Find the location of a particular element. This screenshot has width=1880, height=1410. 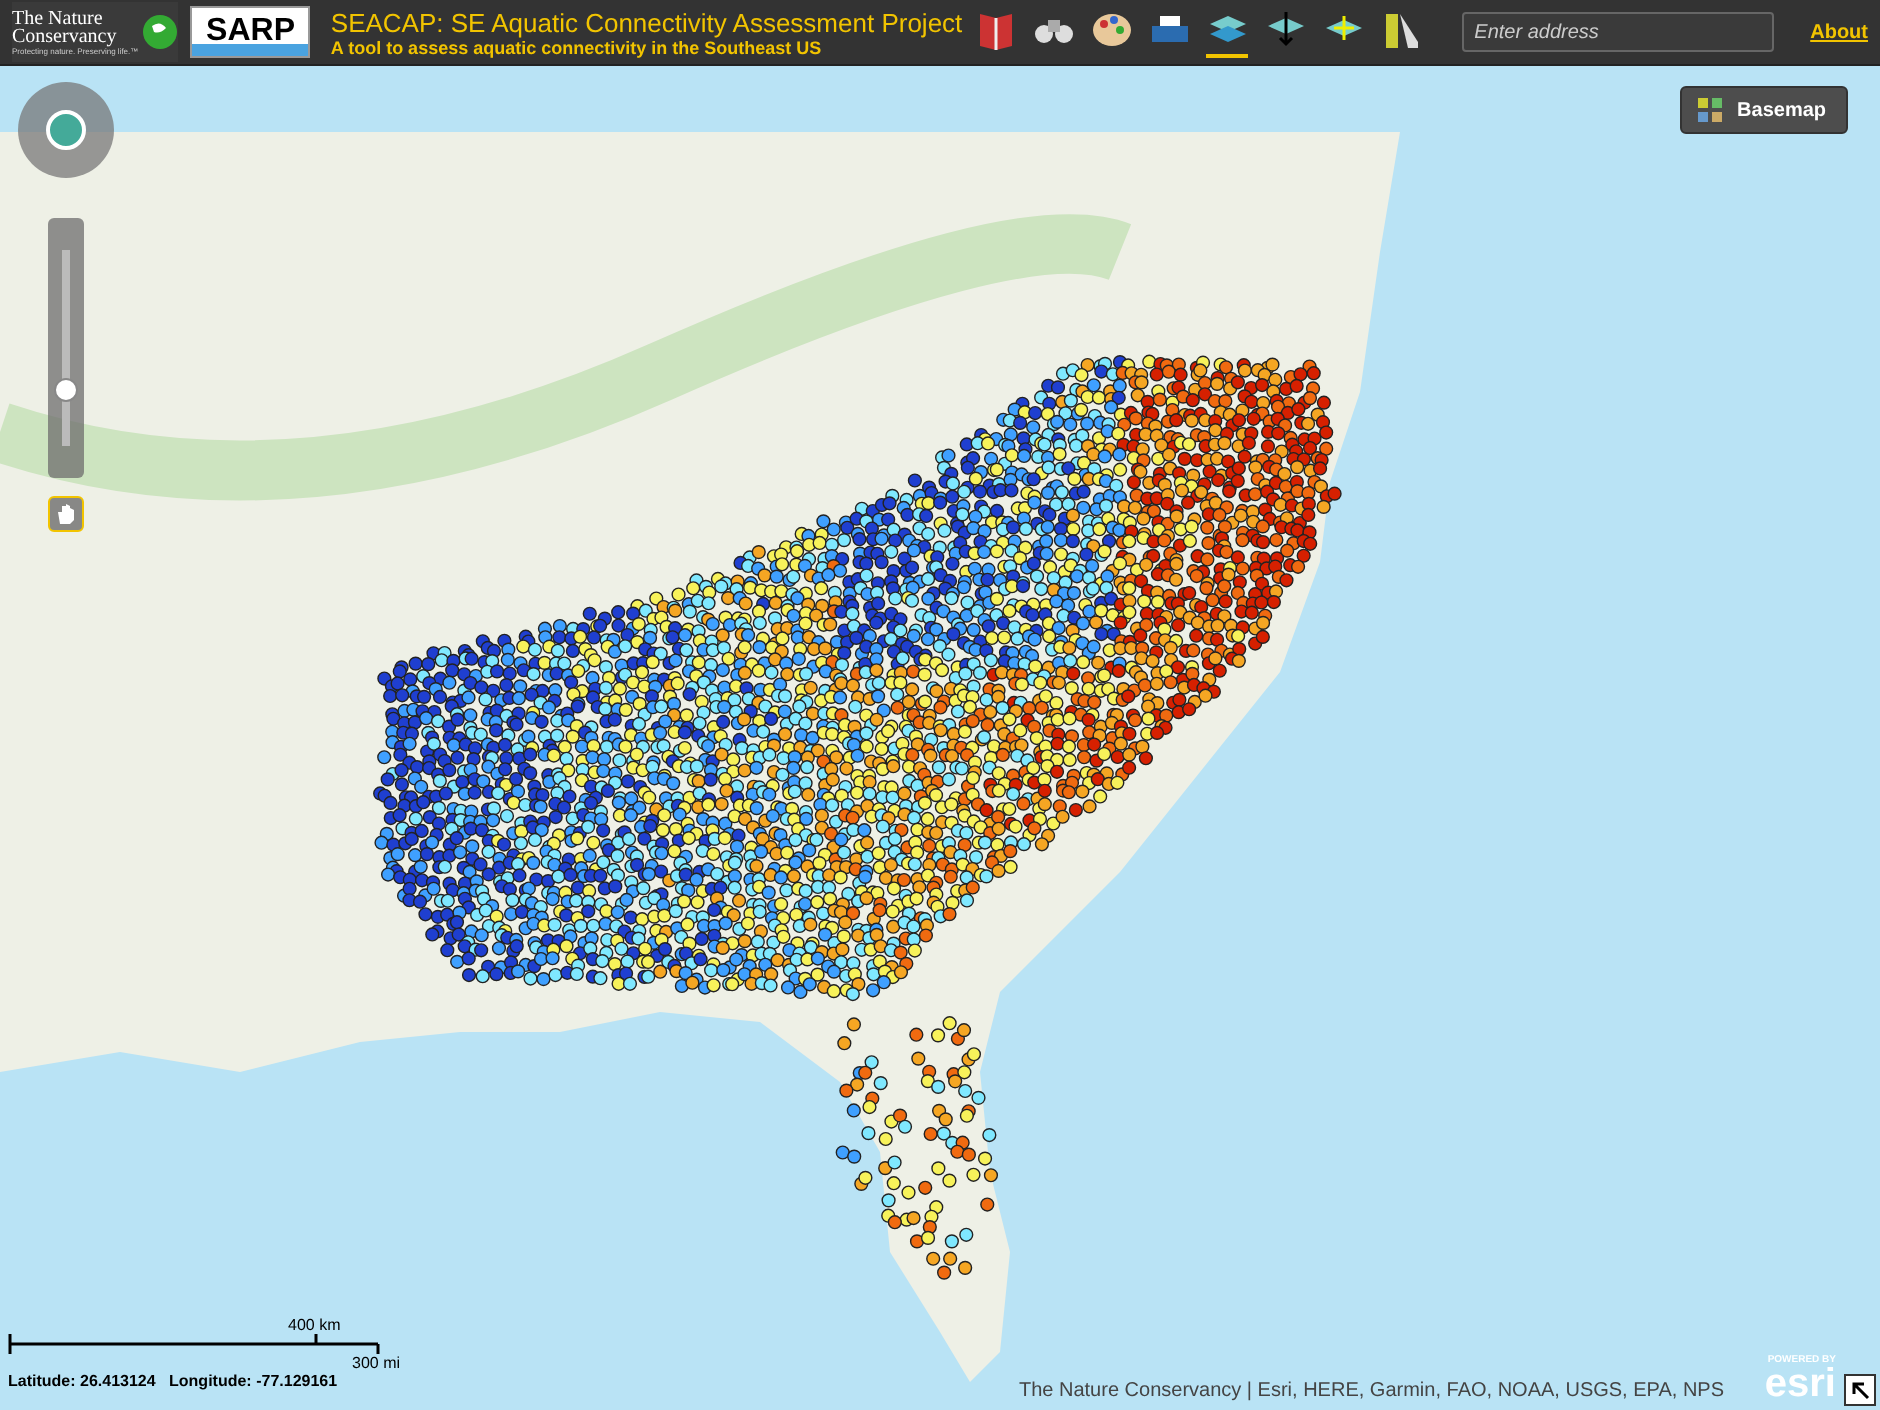

arrow-icon is located at coordinates (1860, 1390).